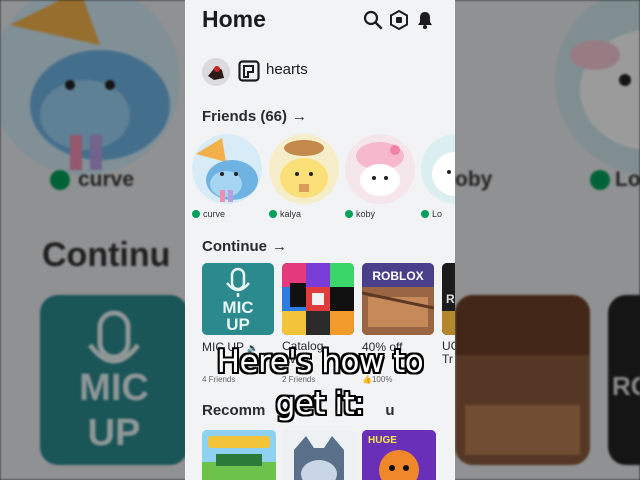 Image resolution: width=640 pixels, height=480 pixels. I want to click on friends-title-text: Friends (66), so click(245, 116).